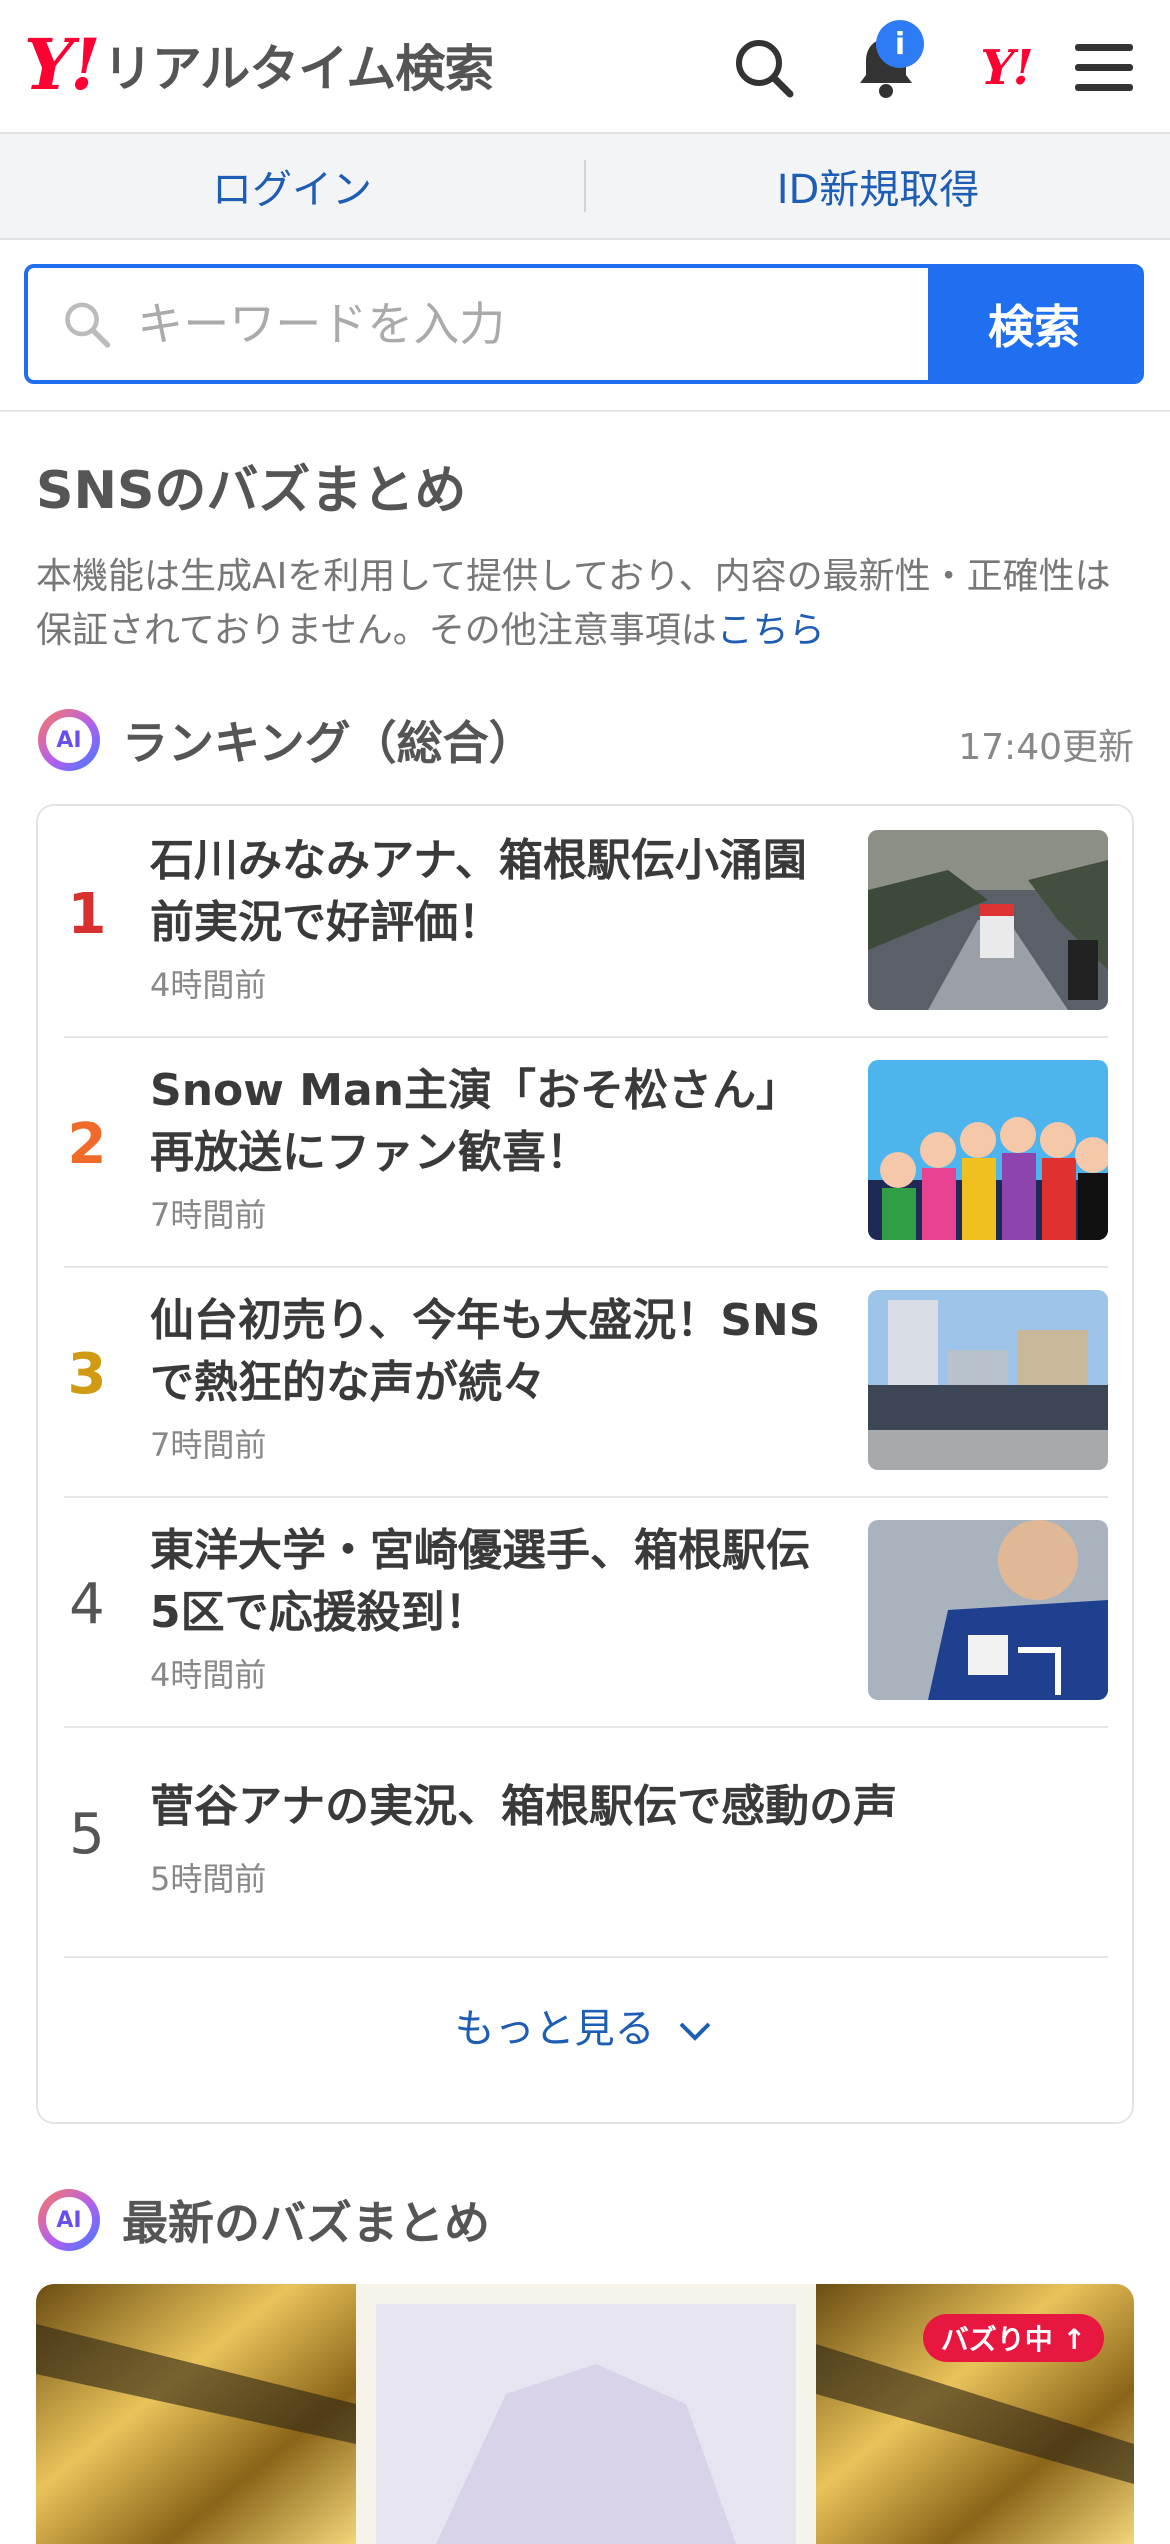 This screenshot has height=2544, width=1170. Describe the element at coordinates (87, 914) in the screenshot. I see `rank-number: 1` at that location.